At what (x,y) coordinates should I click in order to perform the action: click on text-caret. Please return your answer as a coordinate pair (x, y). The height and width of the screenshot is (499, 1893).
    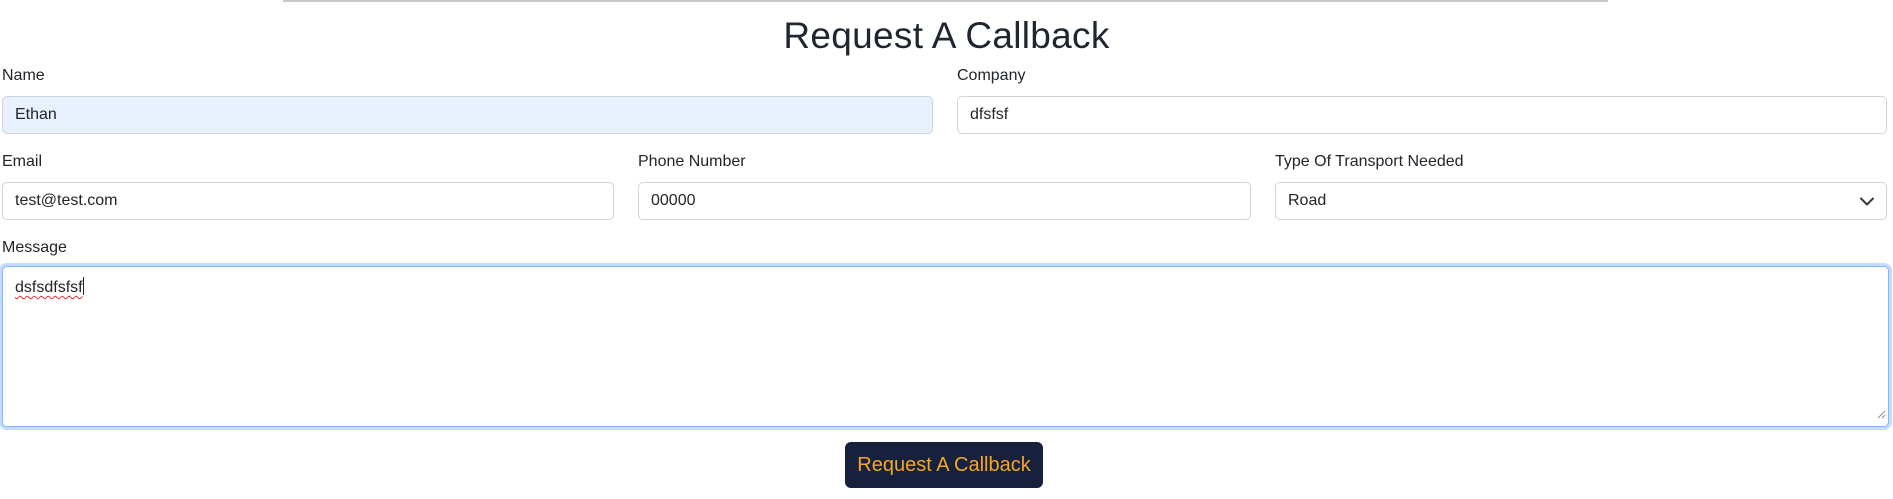
    Looking at the image, I should click on (83, 286).